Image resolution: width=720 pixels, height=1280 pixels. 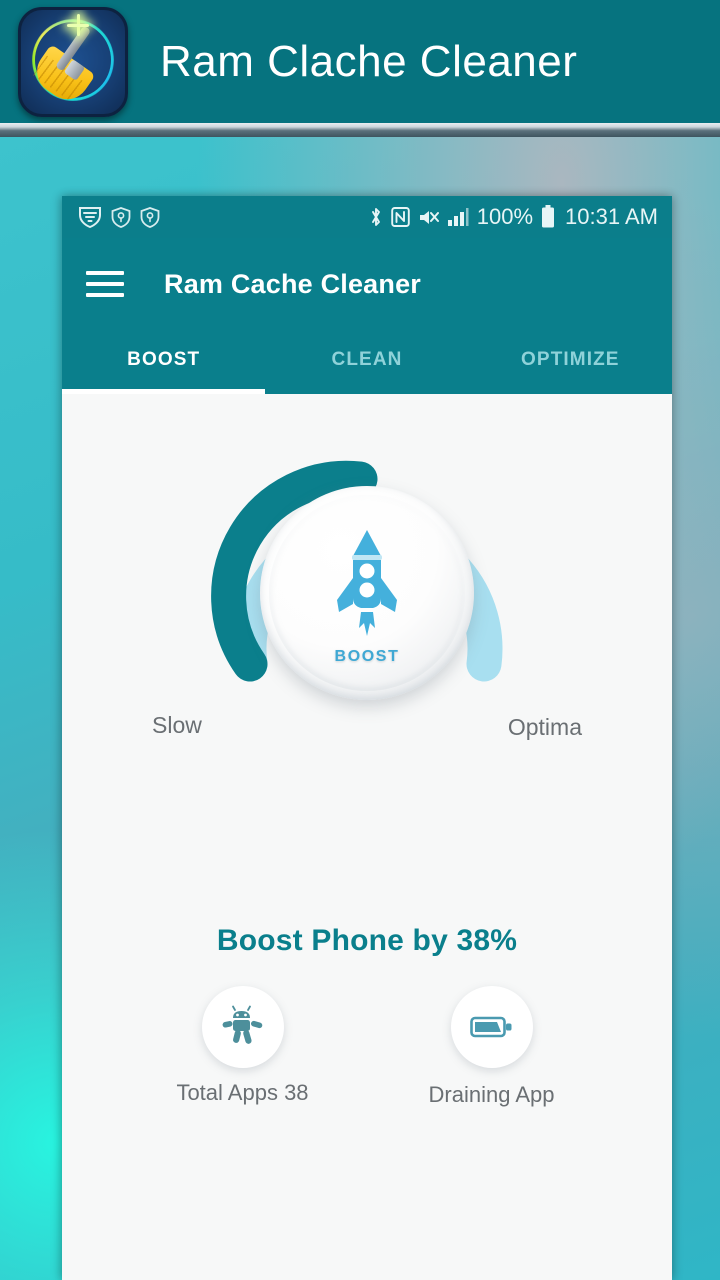 What do you see at coordinates (242, 1092) in the screenshot?
I see `stat-total-apps-label: Total Apps 38` at bounding box center [242, 1092].